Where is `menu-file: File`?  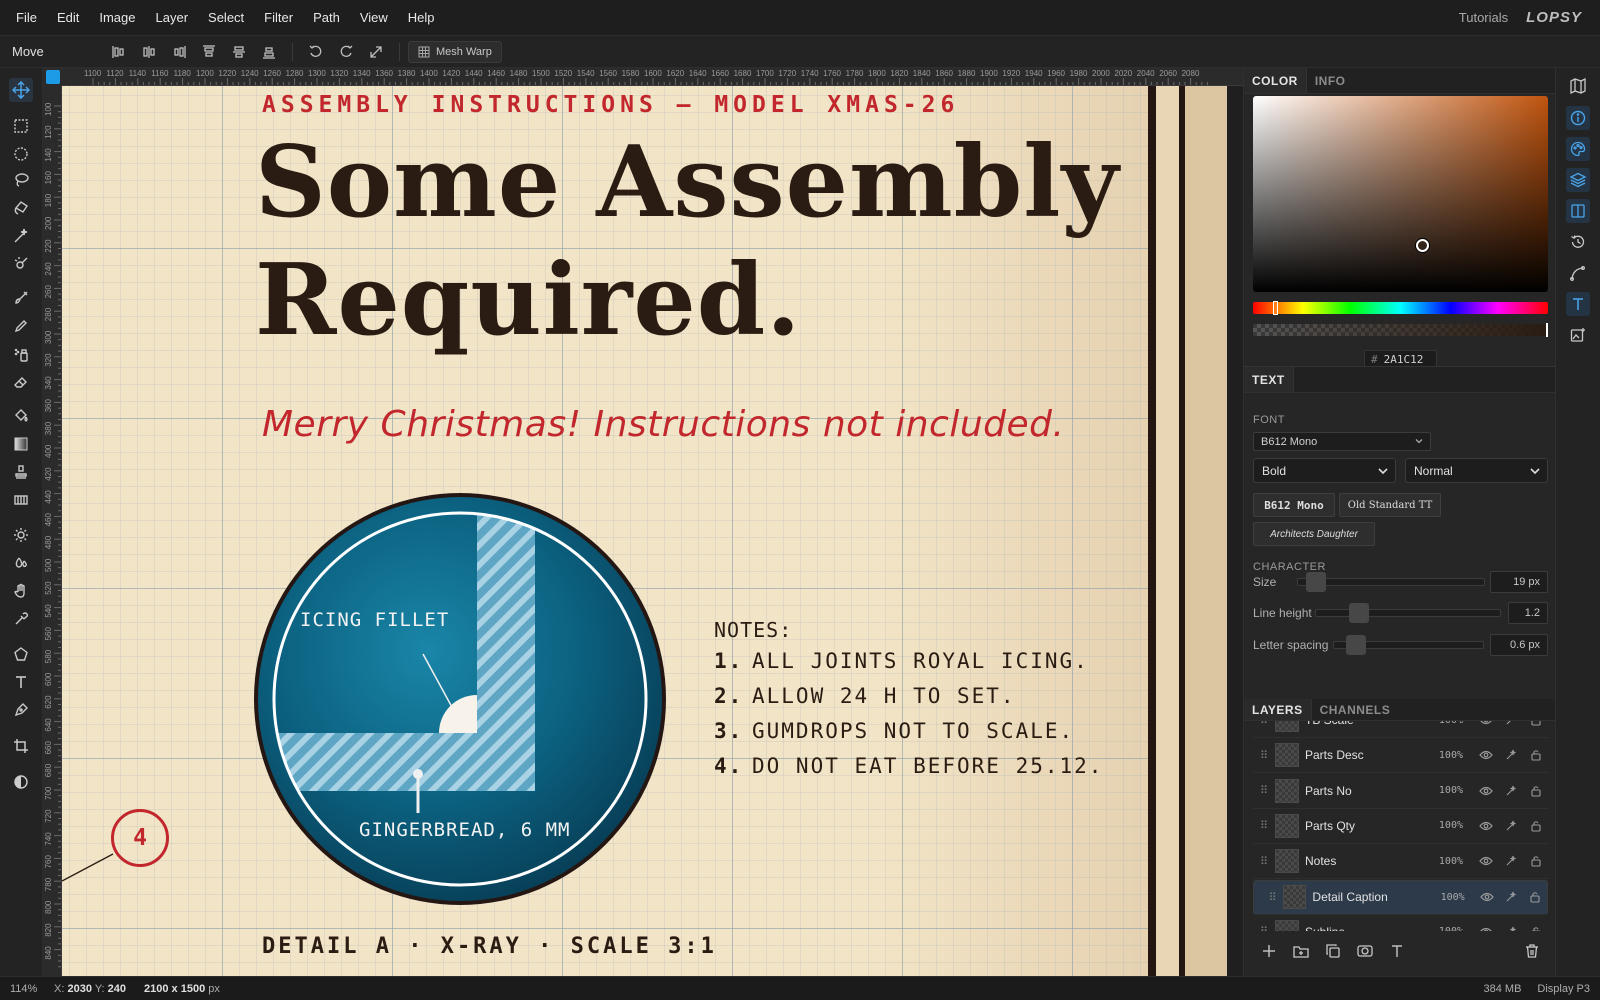
menu-file: File is located at coordinates (26, 17).